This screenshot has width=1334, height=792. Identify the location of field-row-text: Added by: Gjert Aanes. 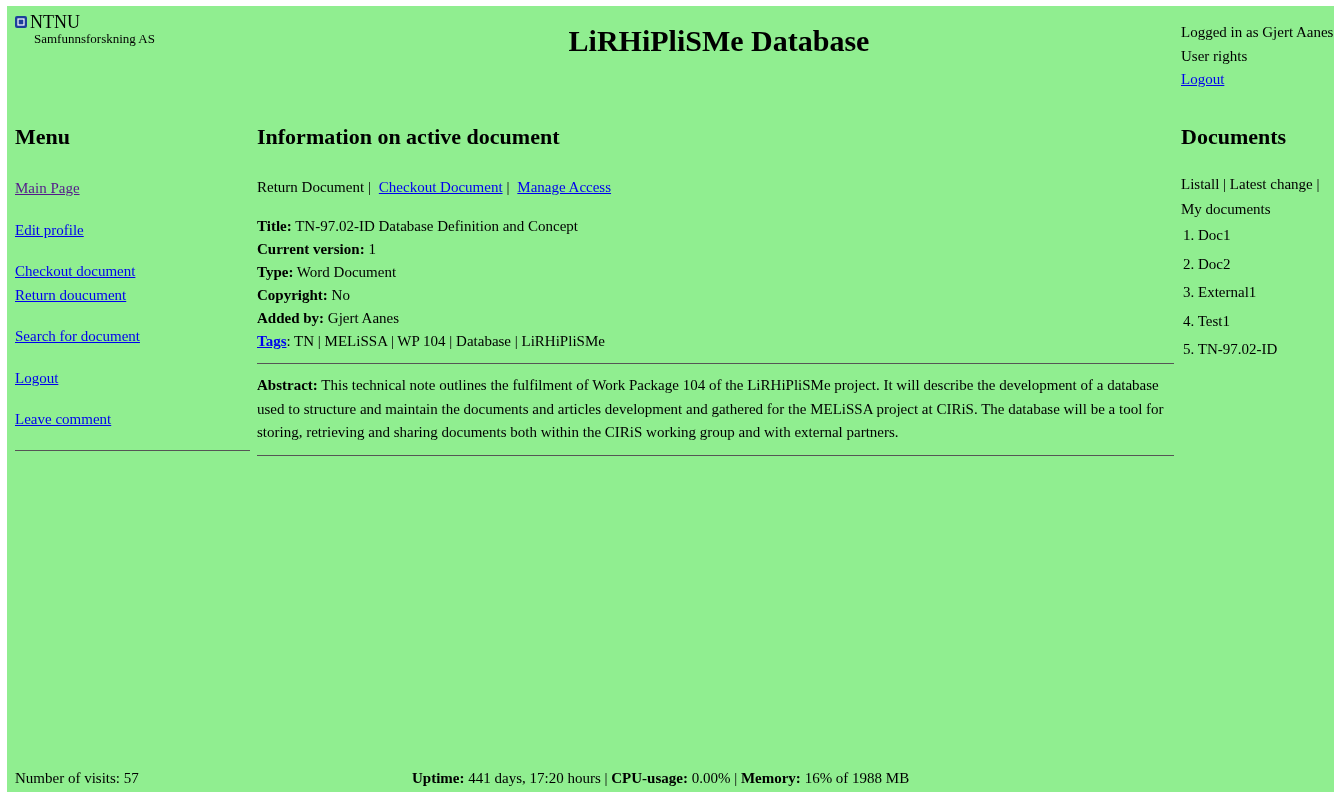
(329, 318).